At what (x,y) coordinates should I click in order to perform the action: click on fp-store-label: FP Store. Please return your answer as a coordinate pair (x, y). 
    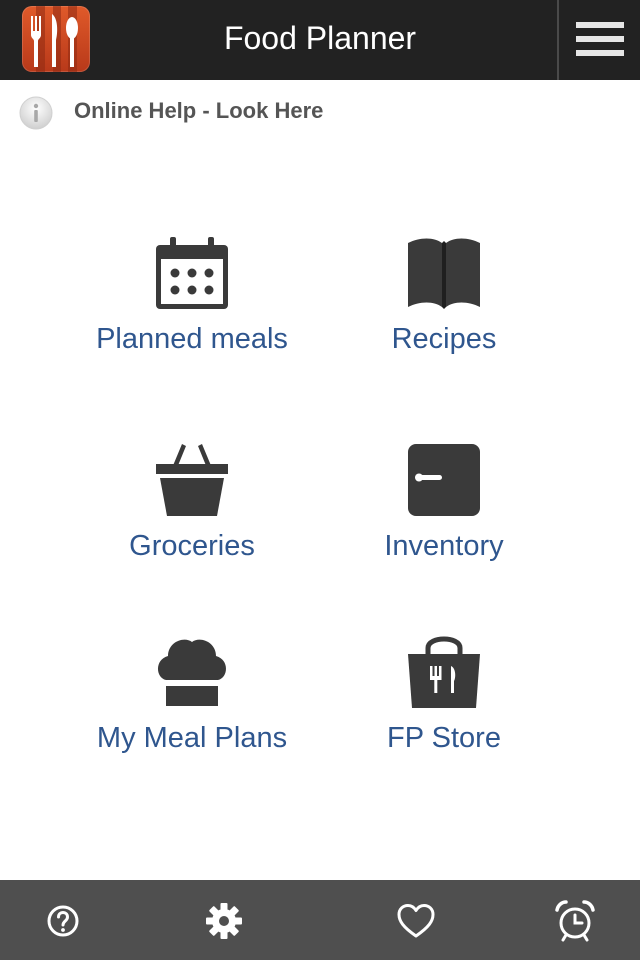
    Looking at the image, I should click on (444, 738).